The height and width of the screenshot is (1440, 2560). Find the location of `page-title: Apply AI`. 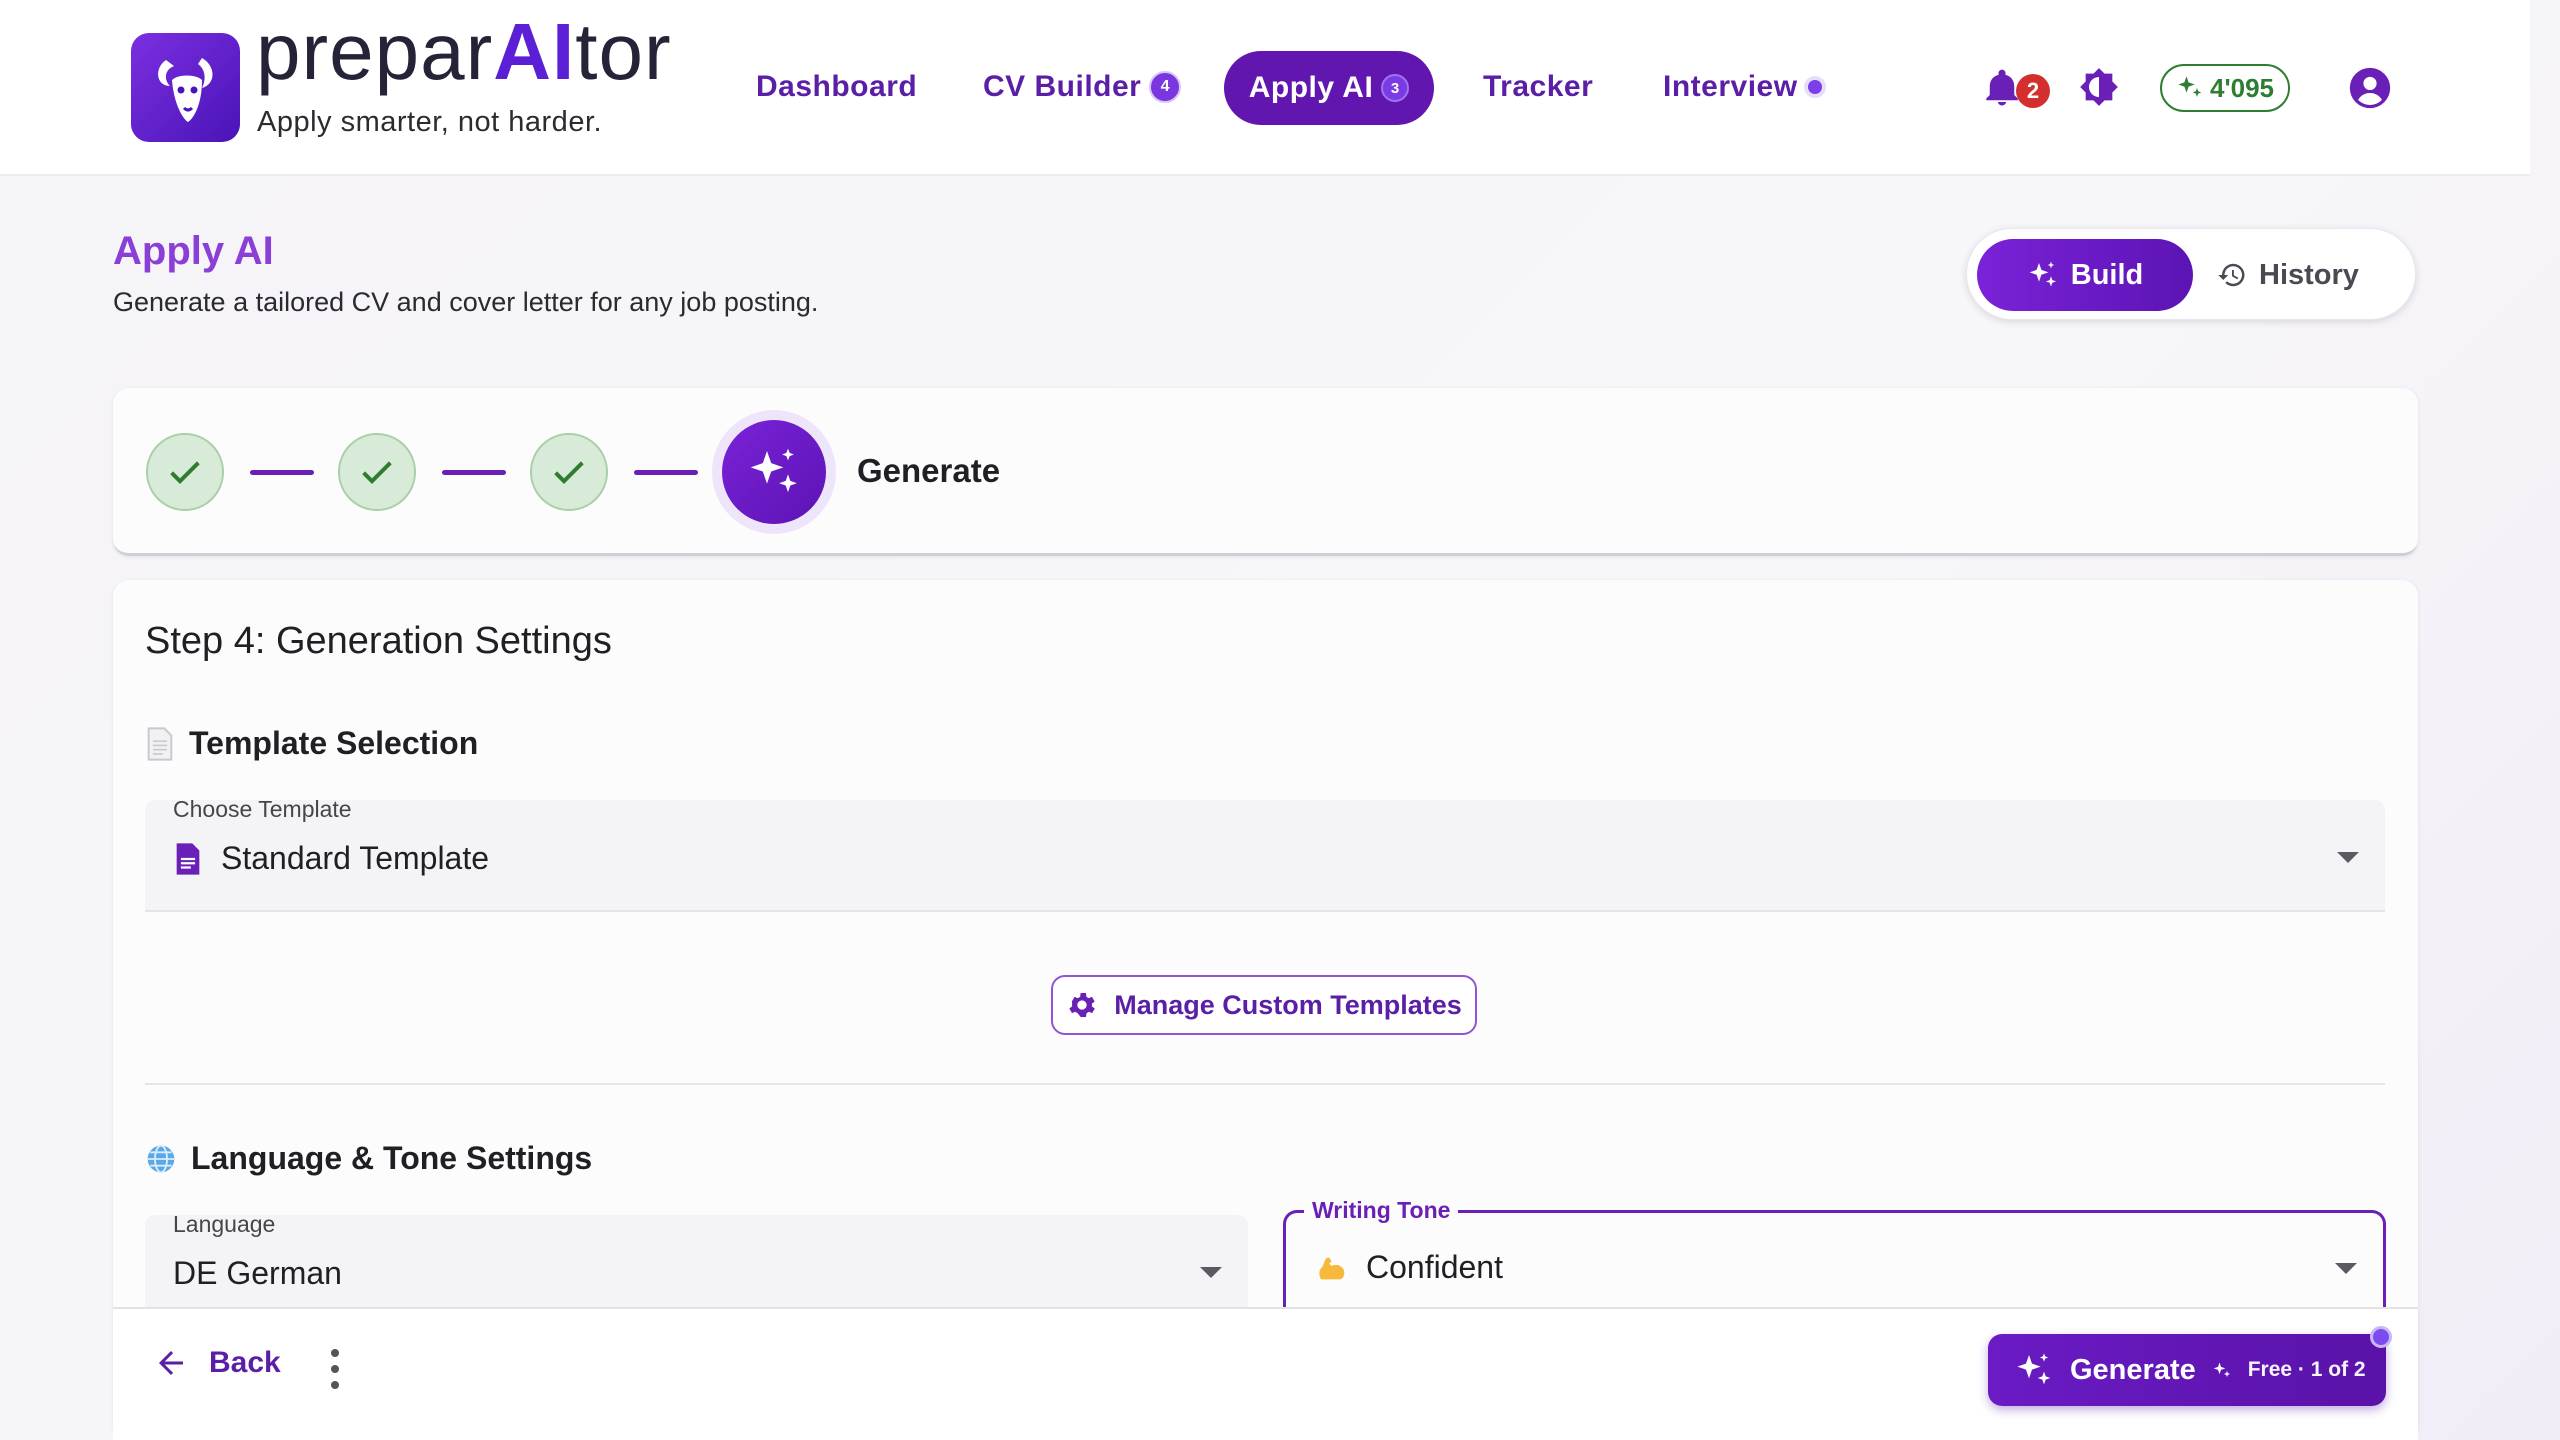

page-title: Apply AI is located at coordinates (193, 251).